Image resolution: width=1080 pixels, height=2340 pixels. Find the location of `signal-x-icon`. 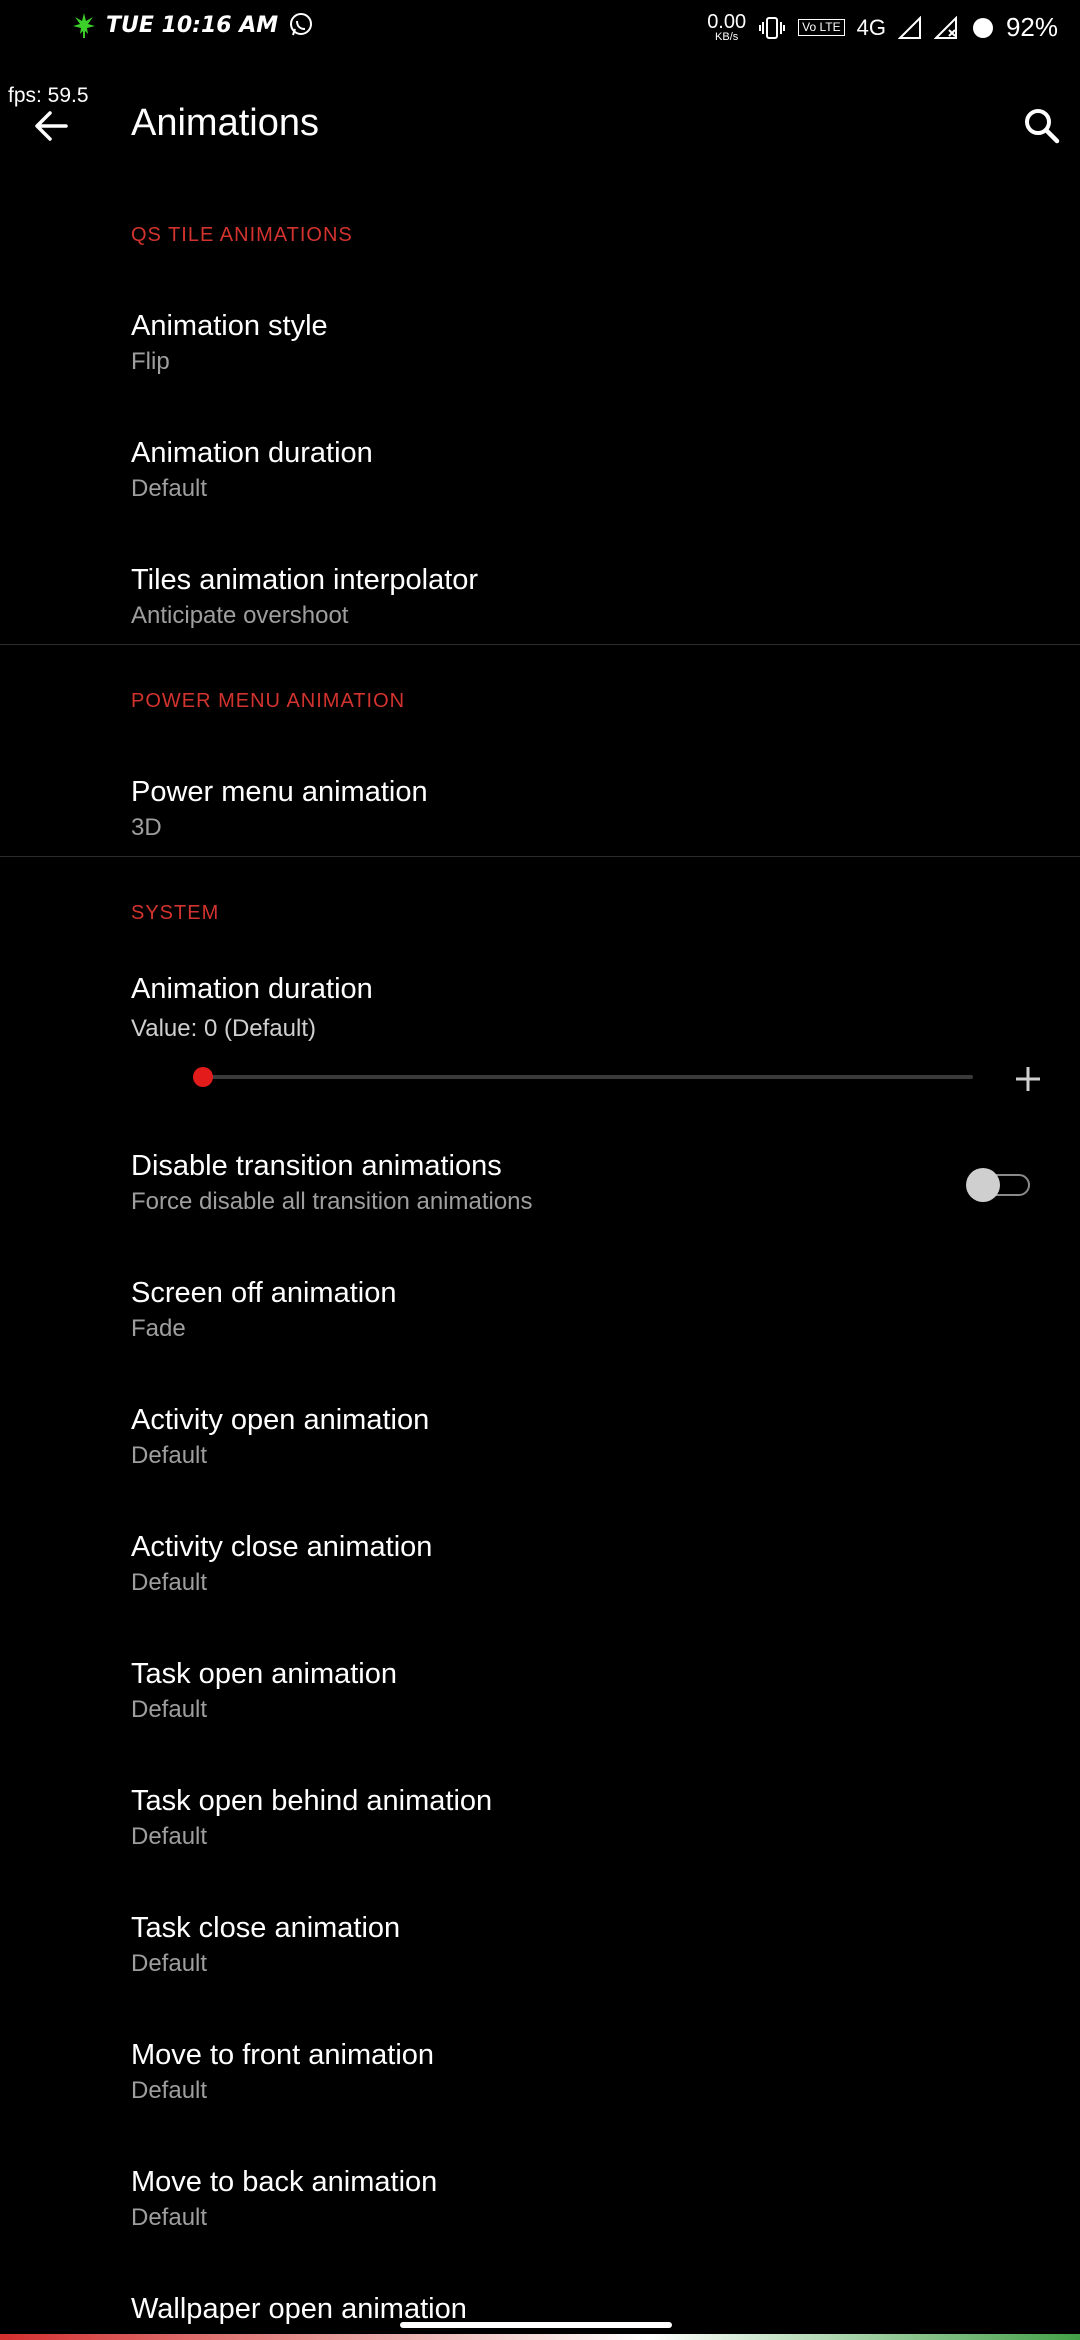

signal-x-icon is located at coordinates (945, 27).